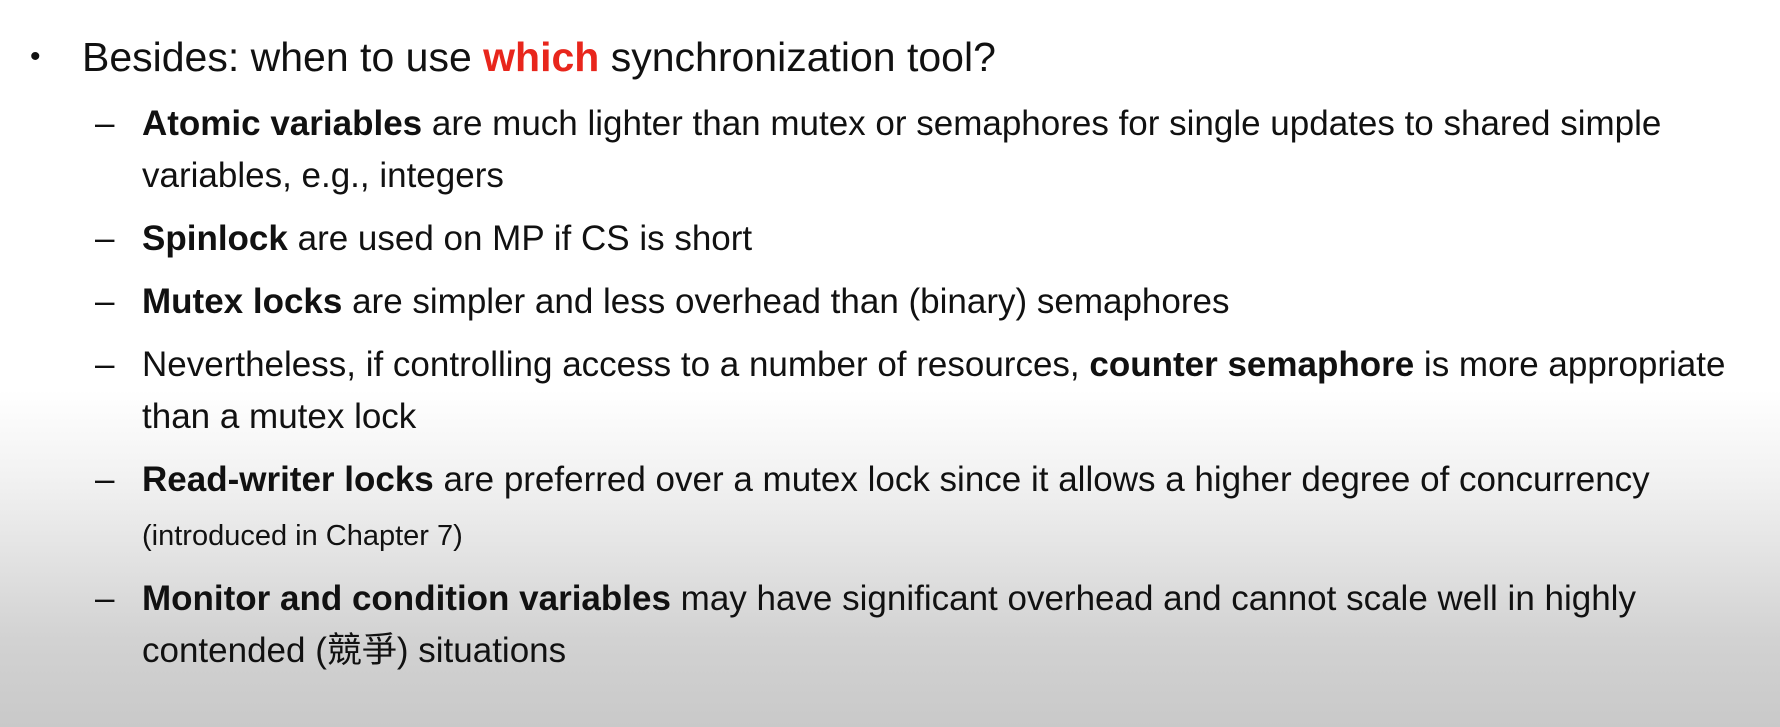 The image size is (1780, 727). I want to click on term-atomic-variables: Atomic variables, so click(282, 123).